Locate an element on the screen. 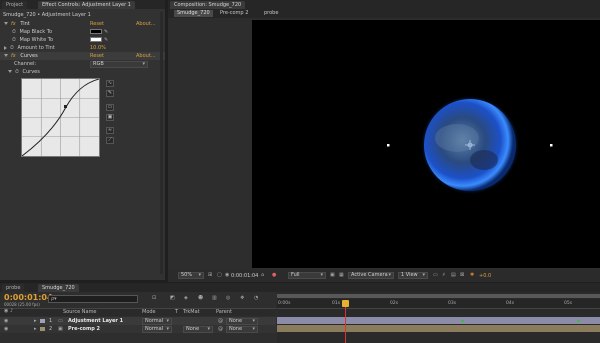  map-black-swatch is located at coordinates (96, 31).